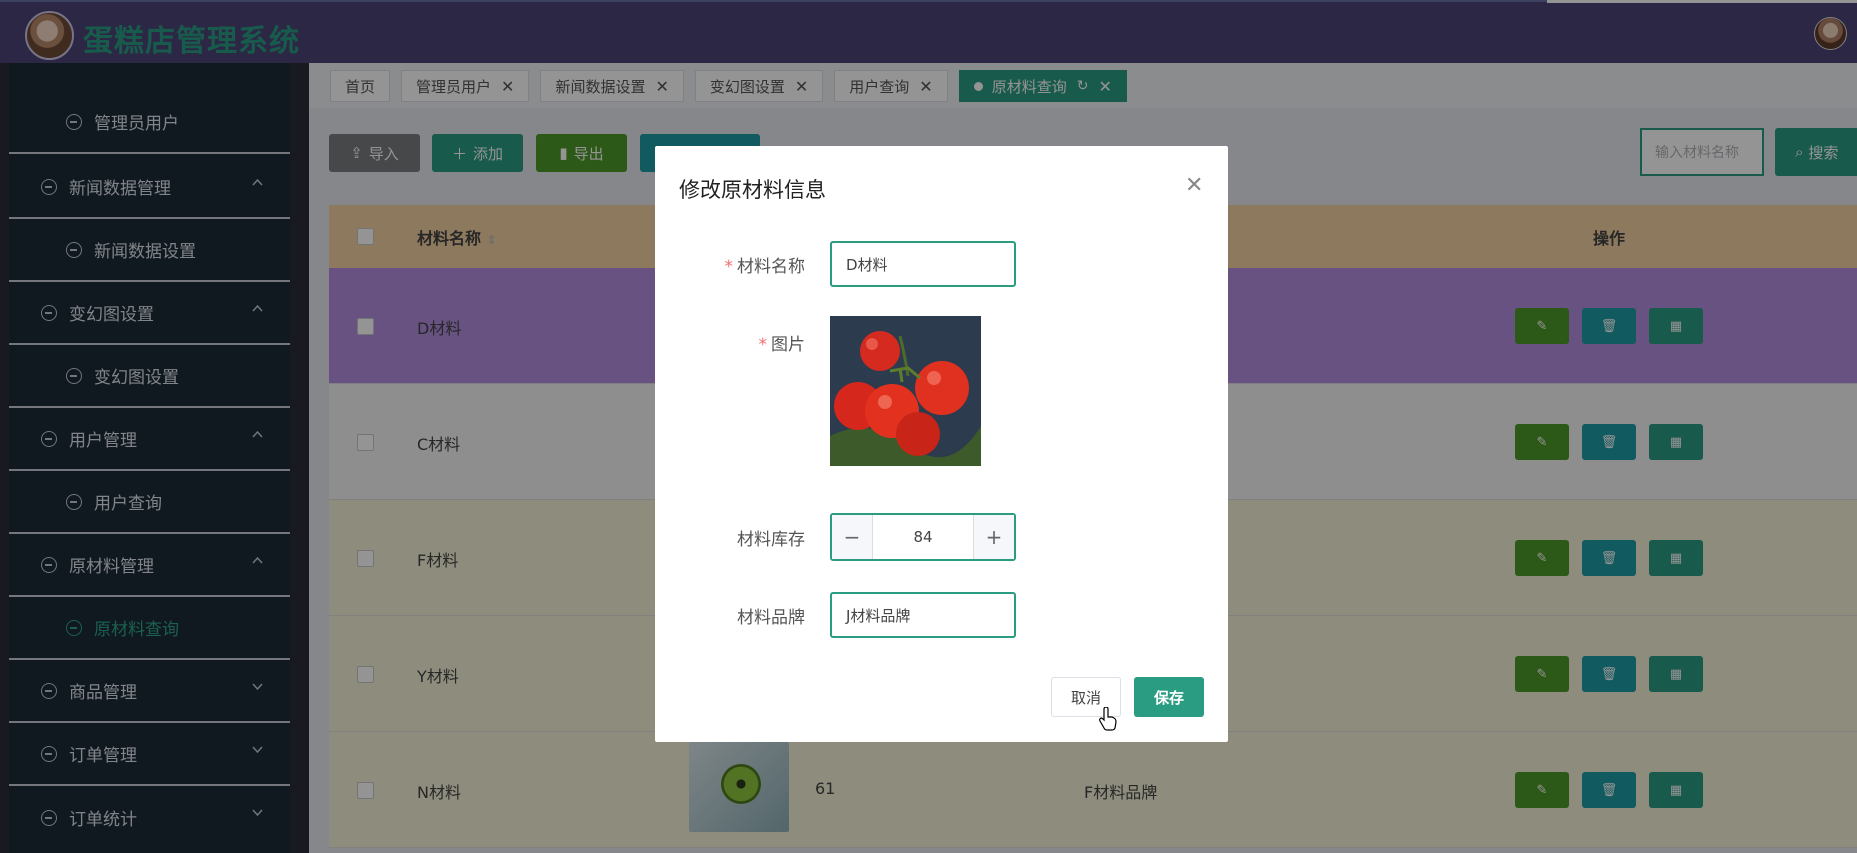 This screenshot has height=853, width=1857. Describe the element at coordinates (771, 618) in the screenshot. I see `brand-field-label: 材料品牌` at that location.